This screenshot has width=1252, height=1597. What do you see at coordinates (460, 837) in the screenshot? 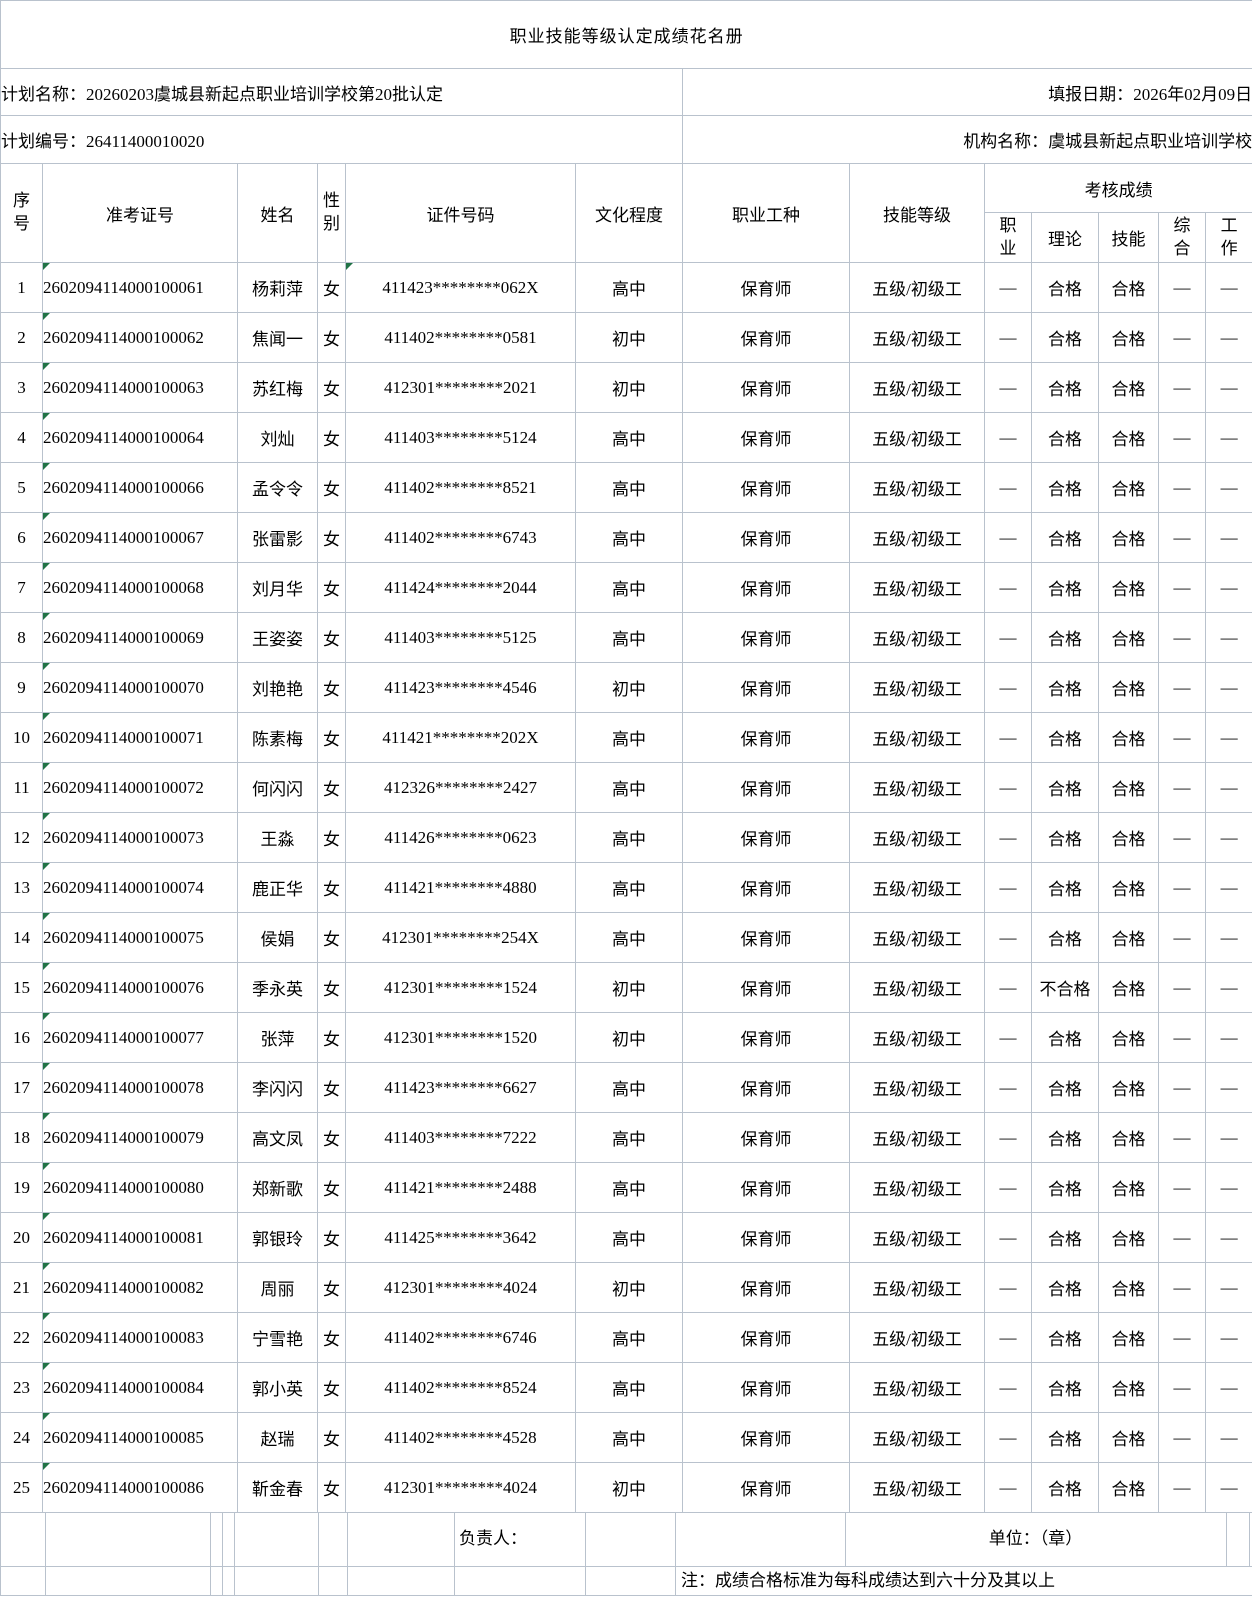
I see `cell-id-no: 411426********0623` at bounding box center [460, 837].